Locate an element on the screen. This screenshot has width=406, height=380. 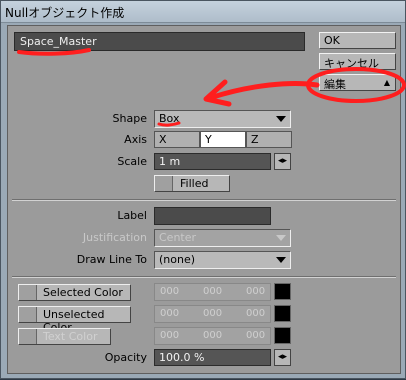
justification-dropdown: Center is located at coordinates (222, 238).